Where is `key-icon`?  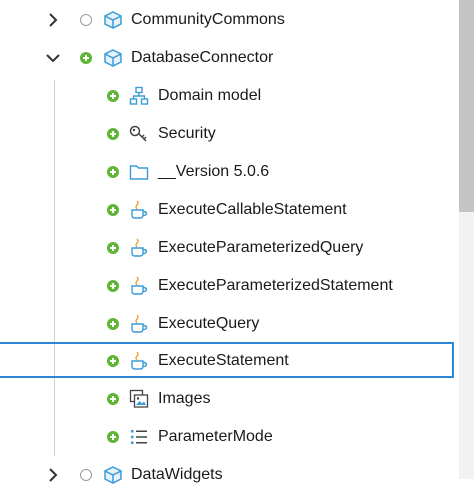
key-icon is located at coordinates (138, 133).